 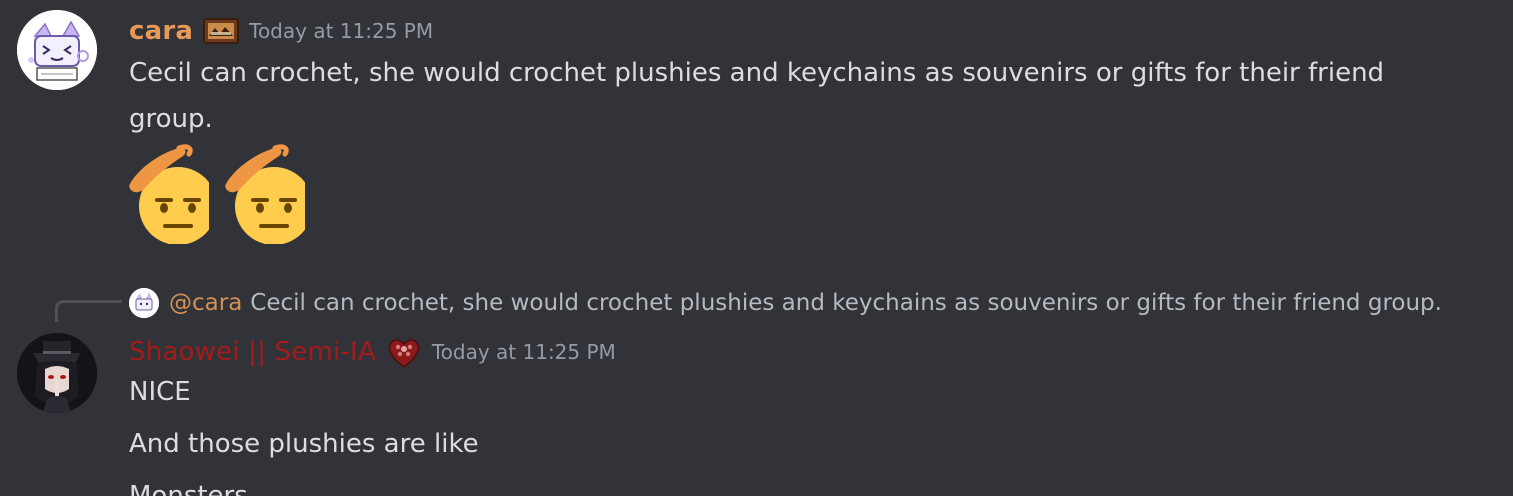 I want to click on dark-hat-figure-avatar-icon, so click(x=57, y=373).